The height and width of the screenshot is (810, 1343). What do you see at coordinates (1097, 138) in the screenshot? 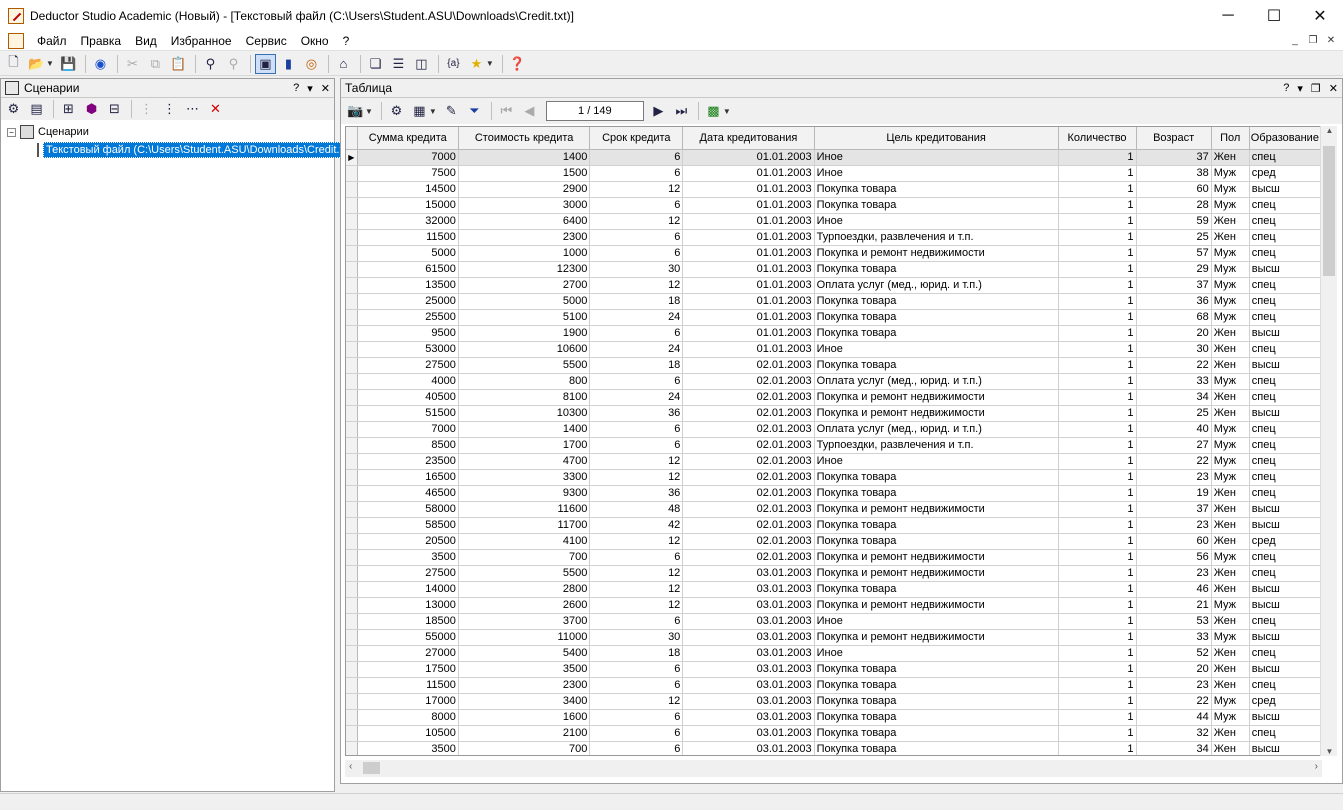
I see `column-header: Количество` at bounding box center [1097, 138].